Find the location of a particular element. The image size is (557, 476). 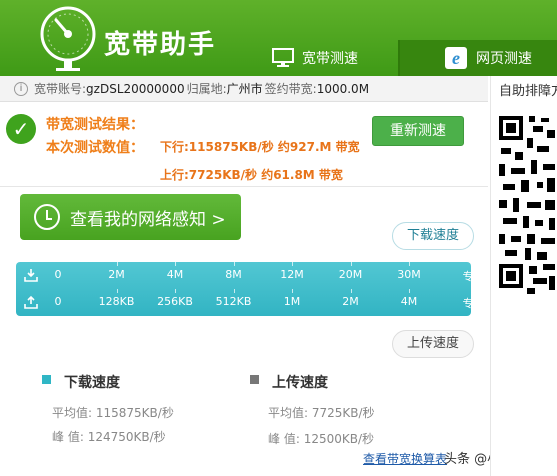

app-title: 宽带助手 is located at coordinates (160, 45).